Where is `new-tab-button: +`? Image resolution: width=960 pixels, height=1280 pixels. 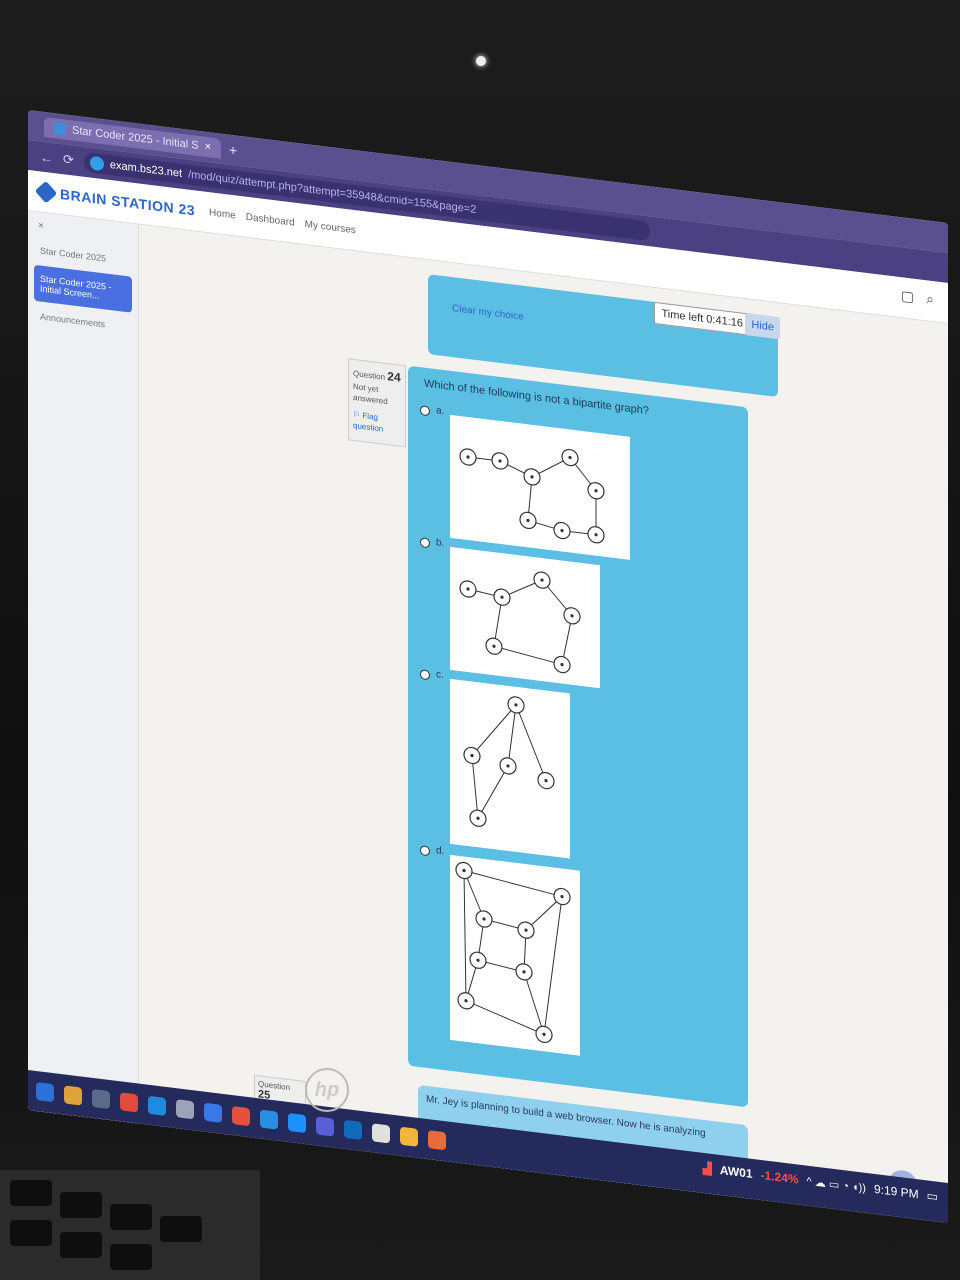
new-tab-button: + is located at coordinates (233, 150).